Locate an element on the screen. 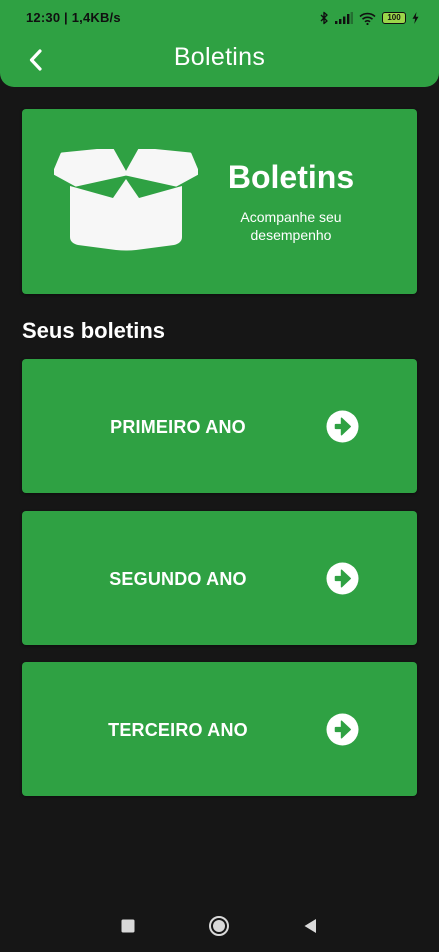 The height and width of the screenshot is (952, 439). bluetooth-icon is located at coordinates (324, 18).